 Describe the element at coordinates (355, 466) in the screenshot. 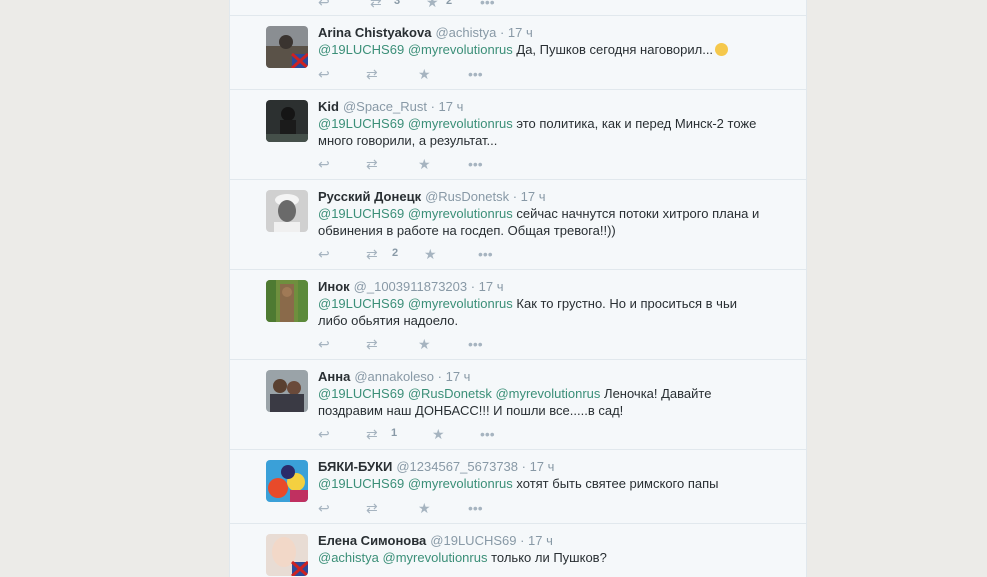

I see `user-name: БЯКИ-БУКИ` at that location.